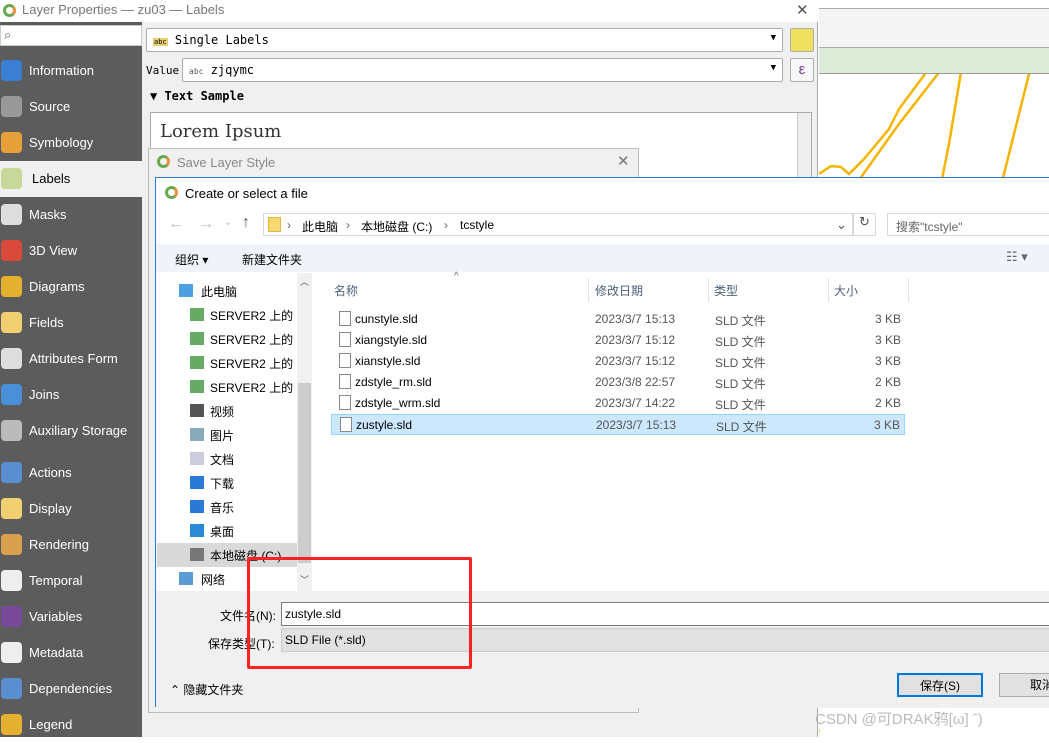 The height and width of the screenshot is (743, 1049). I want to click on view-options-icon: ☷ ▾, so click(1017, 257).